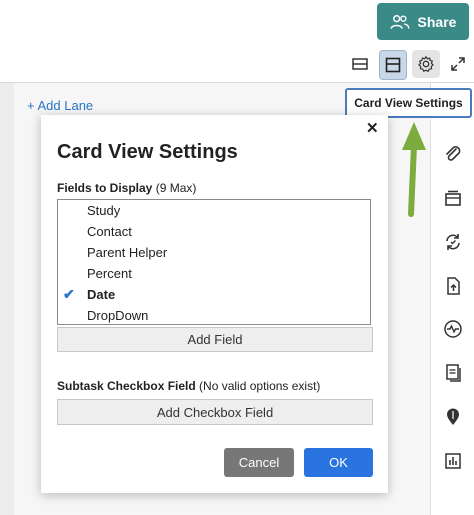 Image resolution: width=474 pixels, height=515 pixels. Describe the element at coordinates (426, 64) in the screenshot. I see `gear-icon` at that location.